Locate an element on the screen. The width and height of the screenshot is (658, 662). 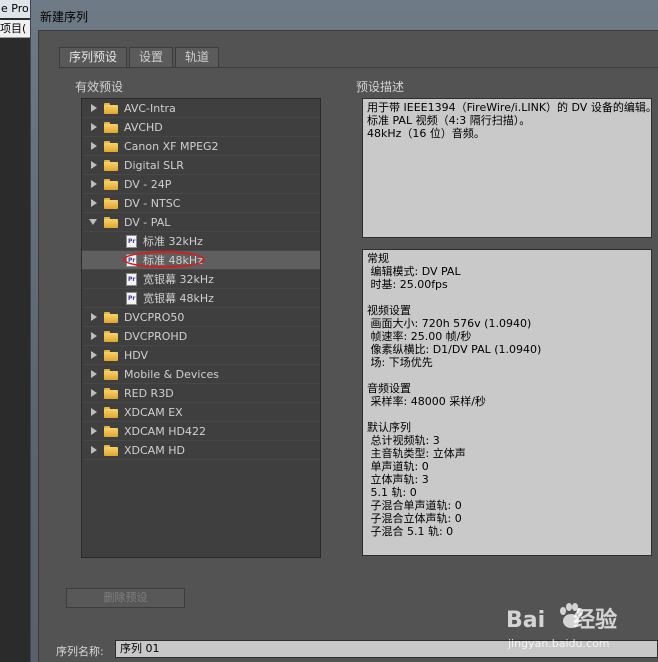
paw-icon is located at coordinates (571, 615).